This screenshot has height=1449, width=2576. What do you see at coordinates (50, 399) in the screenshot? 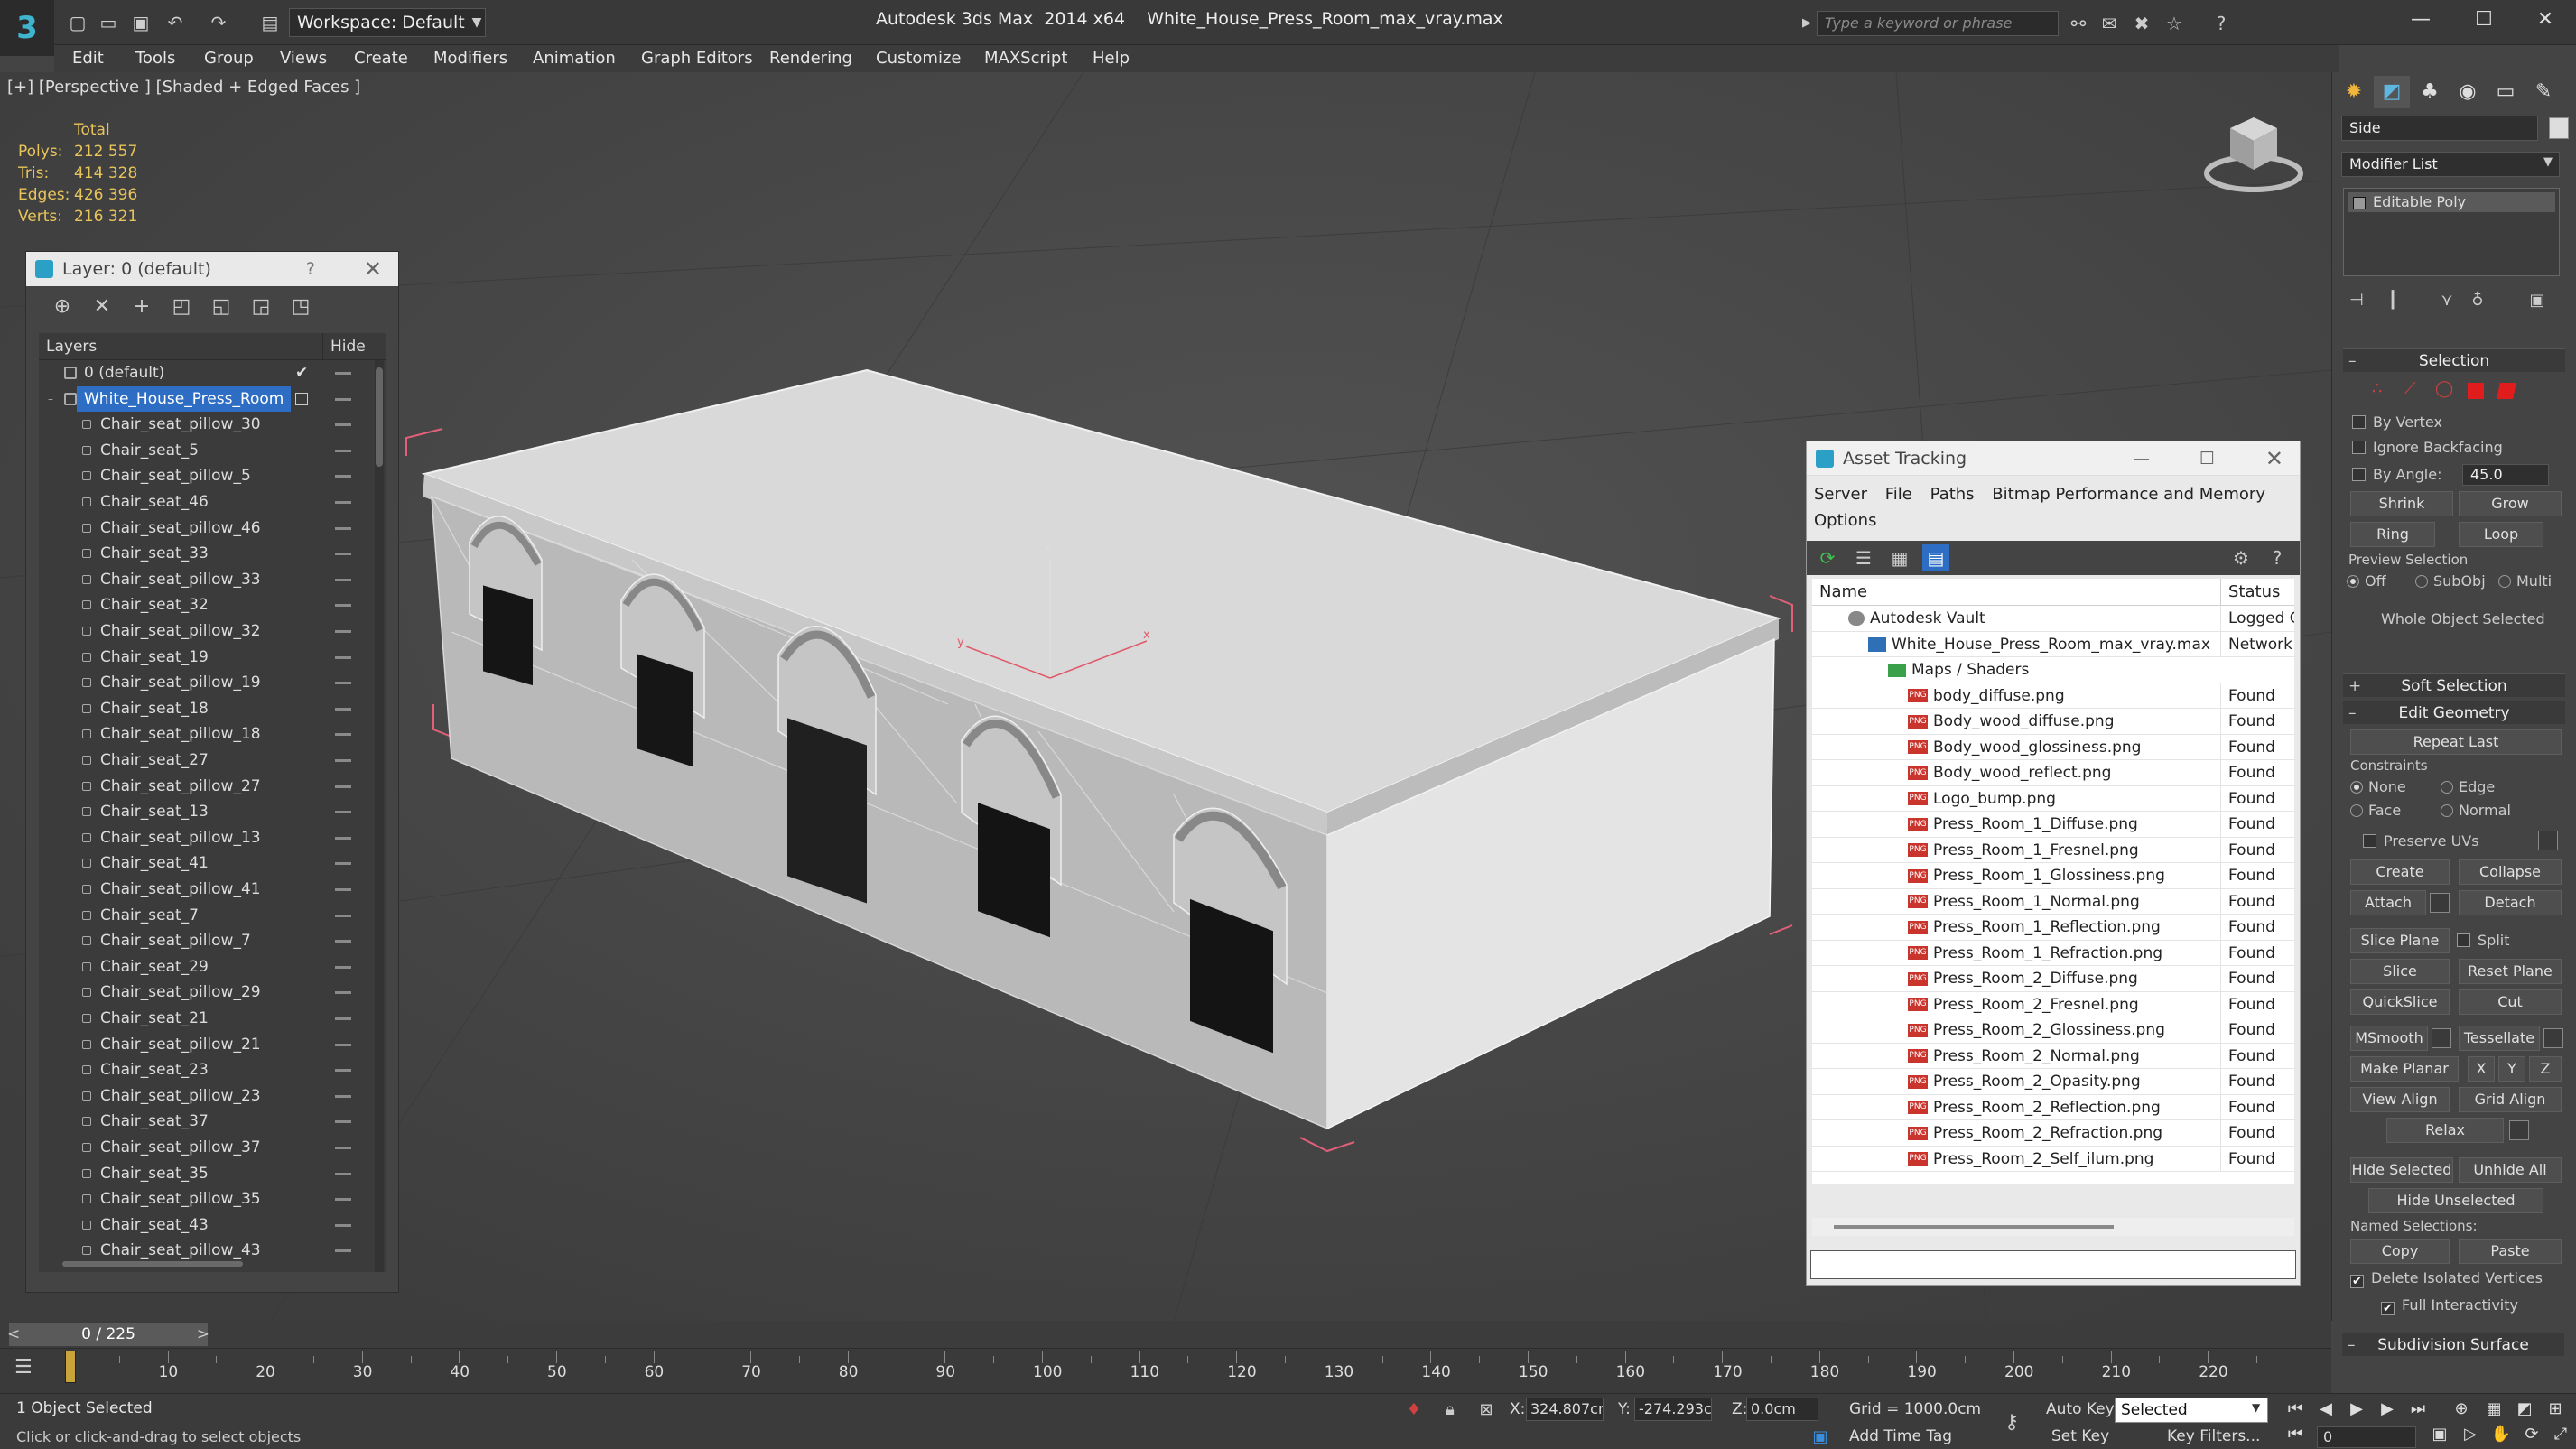
I see `collapse-icon: –` at bounding box center [50, 399].